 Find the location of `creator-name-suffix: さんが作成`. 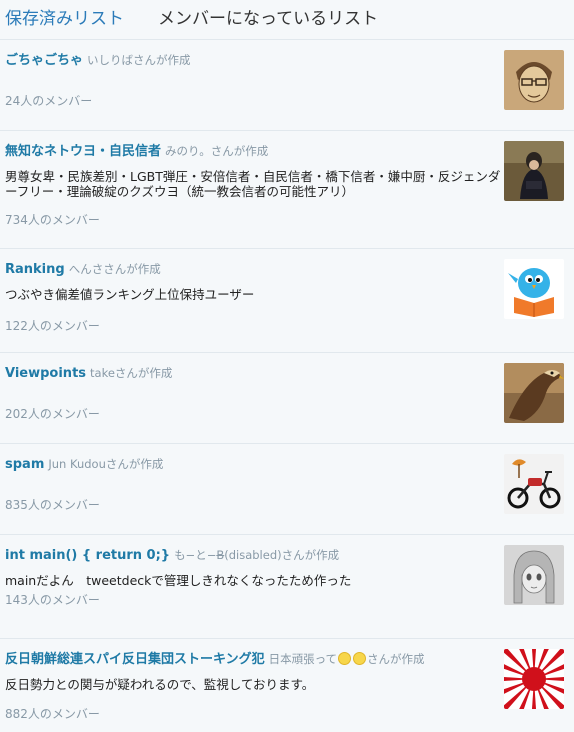

creator-name-suffix: さんが作成 is located at coordinates (396, 659).